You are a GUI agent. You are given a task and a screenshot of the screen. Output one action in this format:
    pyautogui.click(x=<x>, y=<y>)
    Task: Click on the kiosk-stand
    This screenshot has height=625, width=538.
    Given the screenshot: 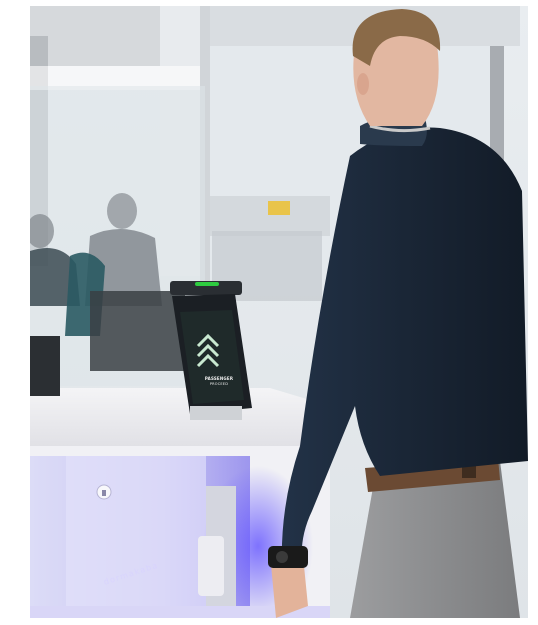 What is the action you would take?
    pyautogui.click(x=216, y=413)
    